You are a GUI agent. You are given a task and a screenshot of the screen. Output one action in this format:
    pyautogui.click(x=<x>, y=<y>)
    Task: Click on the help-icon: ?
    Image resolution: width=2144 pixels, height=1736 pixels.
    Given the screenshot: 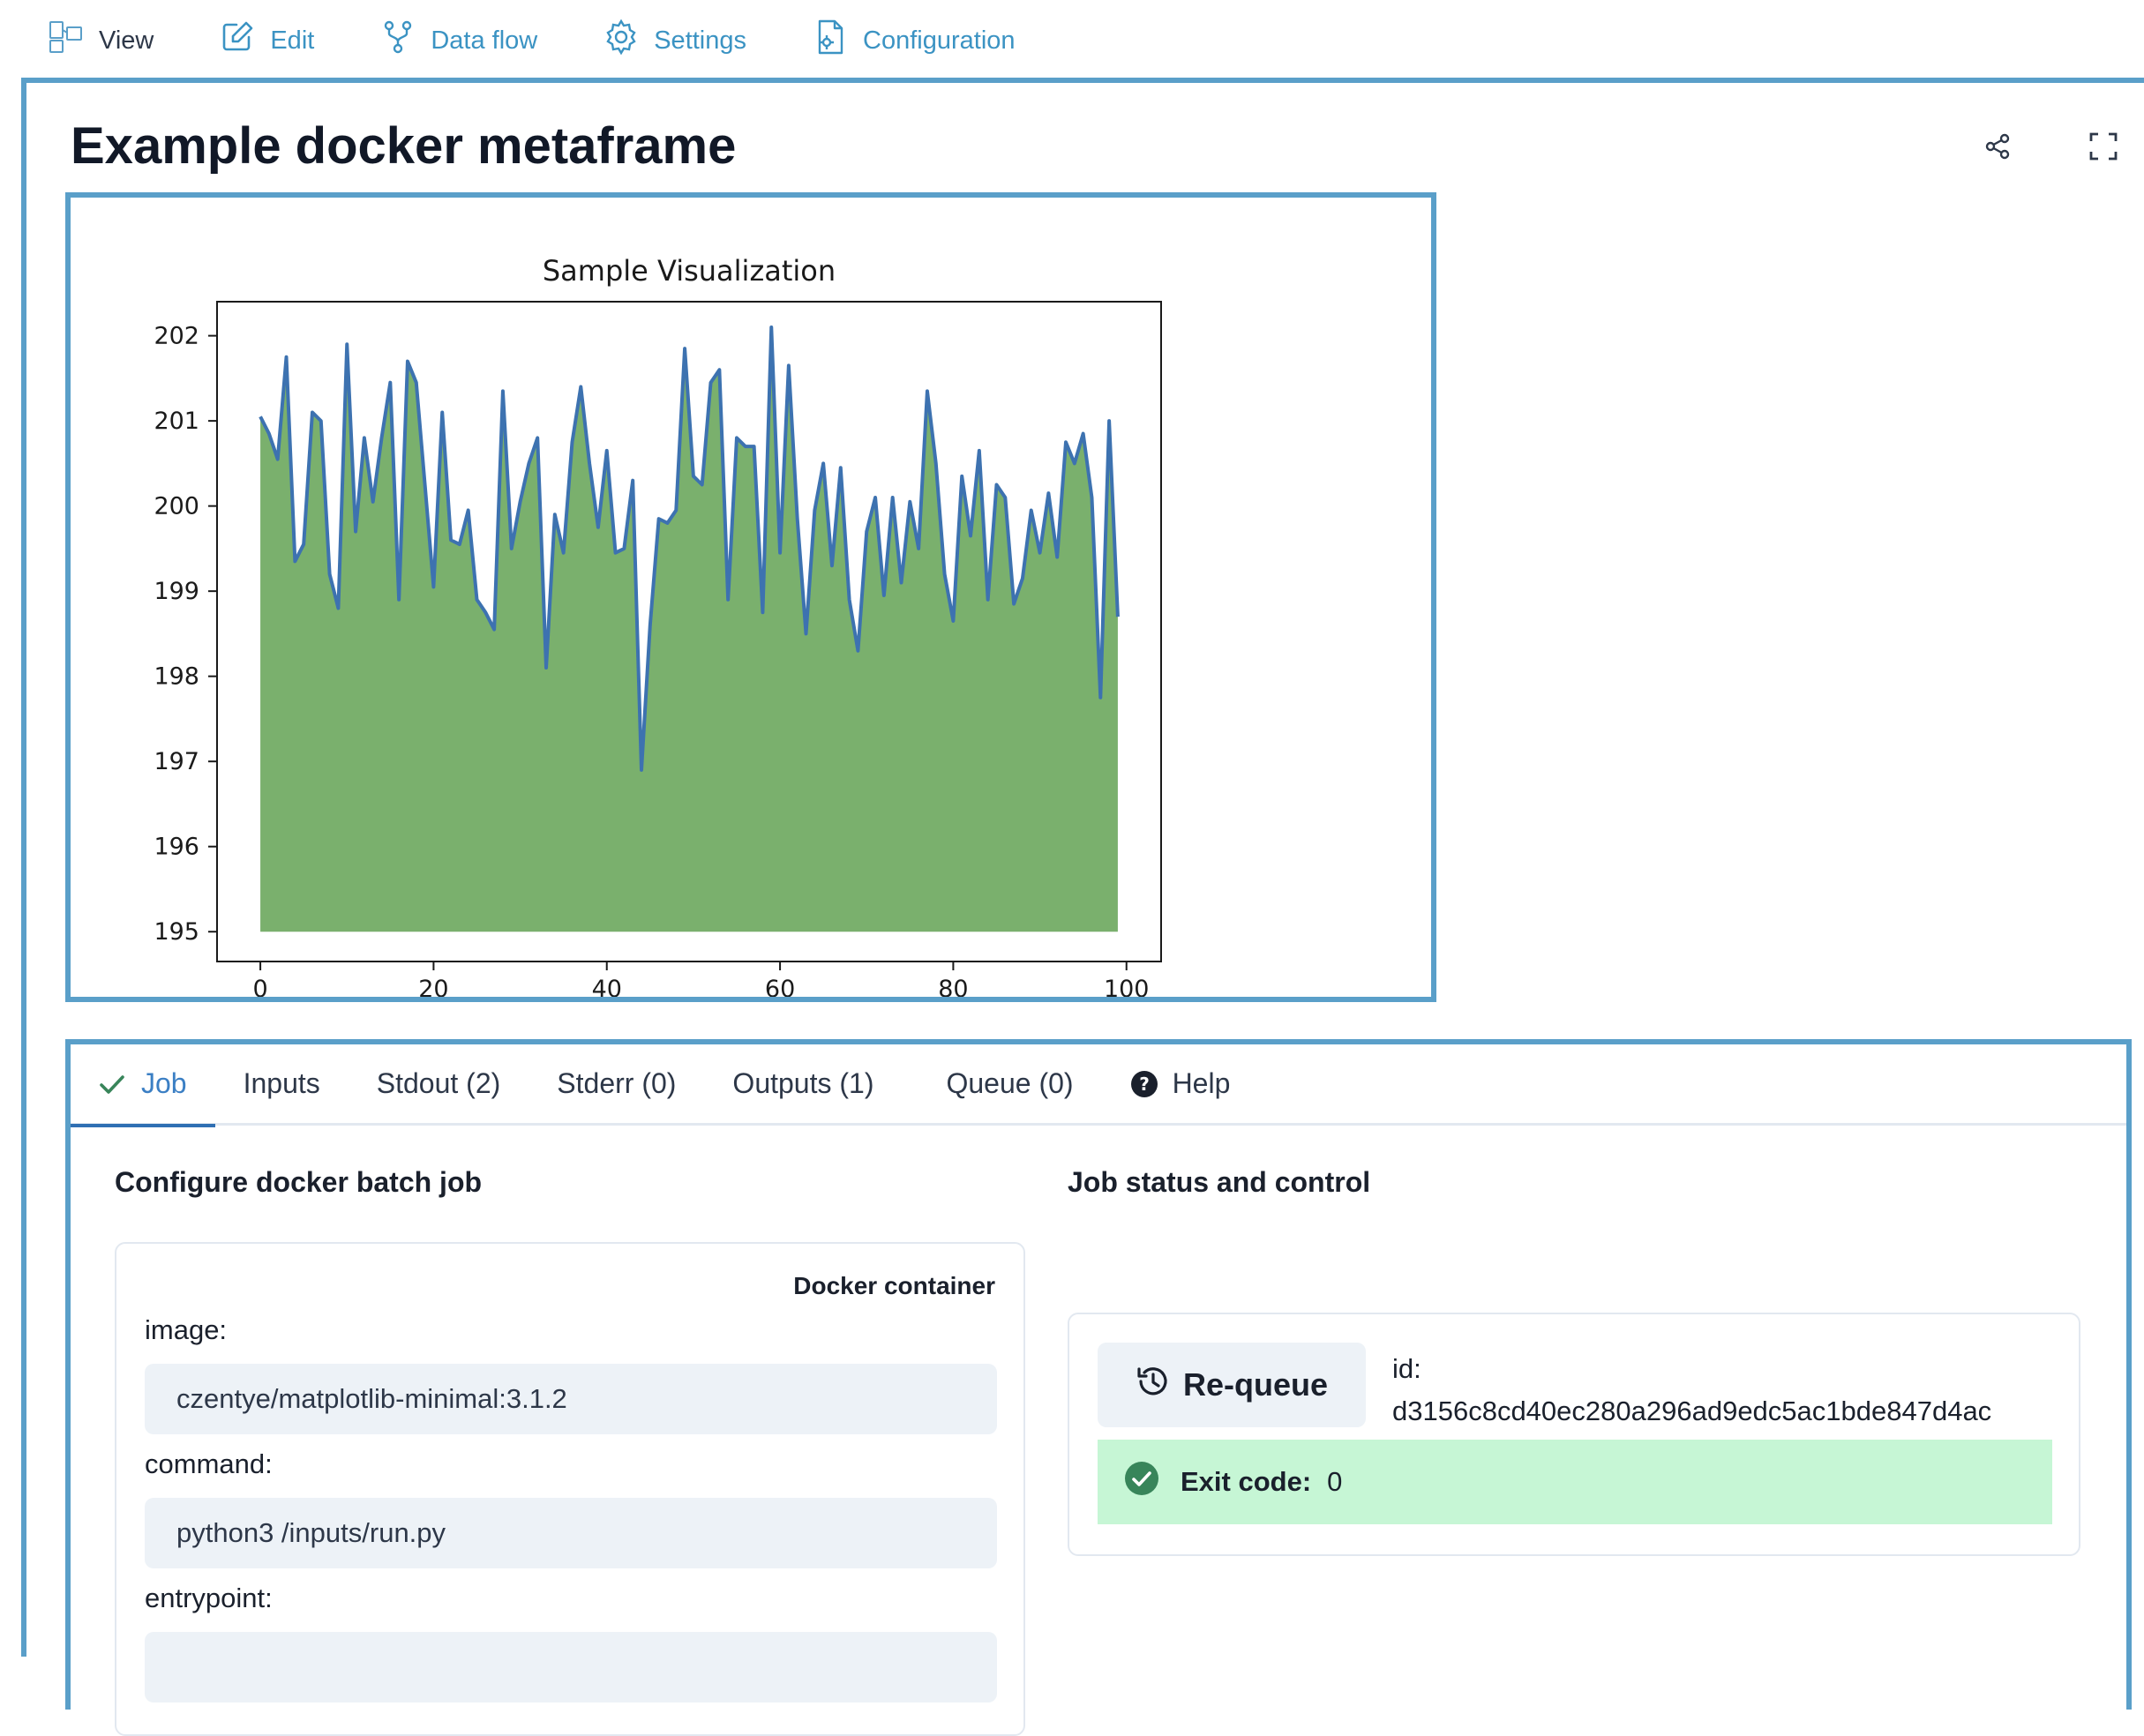 What is the action you would take?
    pyautogui.click(x=1144, y=1084)
    